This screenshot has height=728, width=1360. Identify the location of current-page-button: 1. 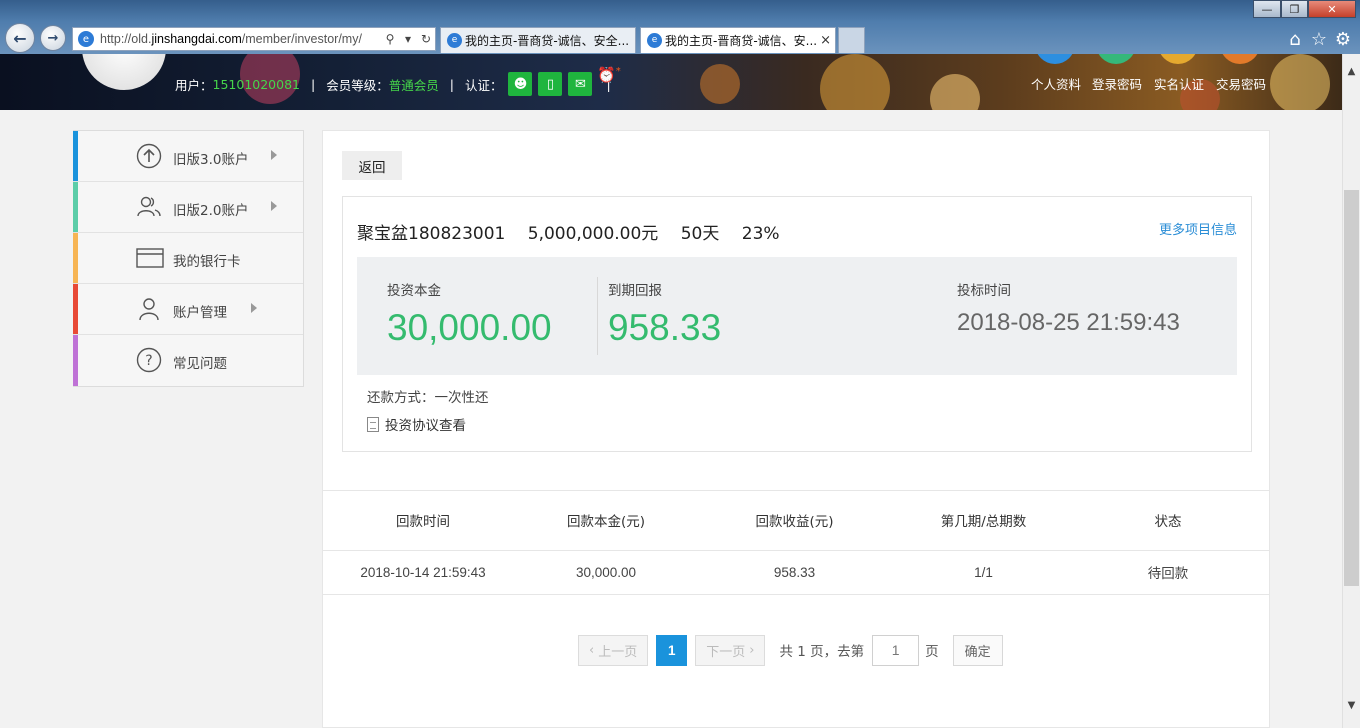
(672, 650).